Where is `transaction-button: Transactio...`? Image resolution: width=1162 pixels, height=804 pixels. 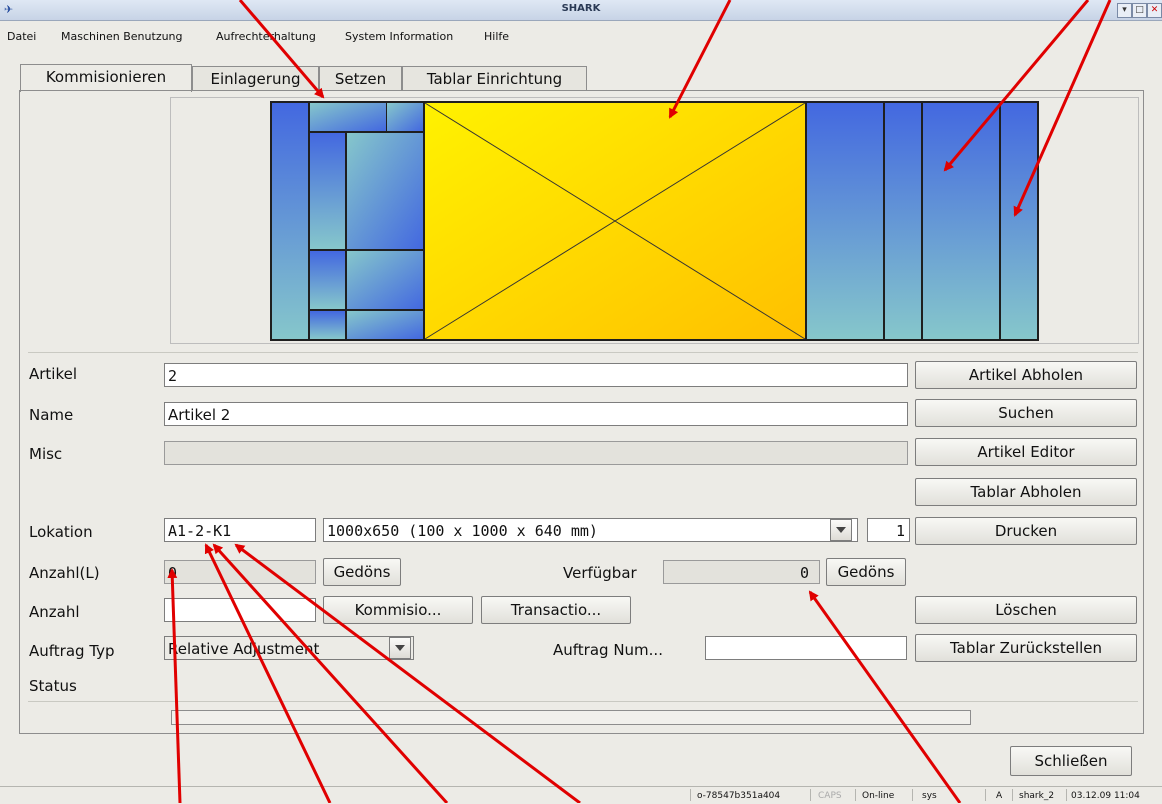 transaction-button: Transactio... is located at coordinates (556, 610).